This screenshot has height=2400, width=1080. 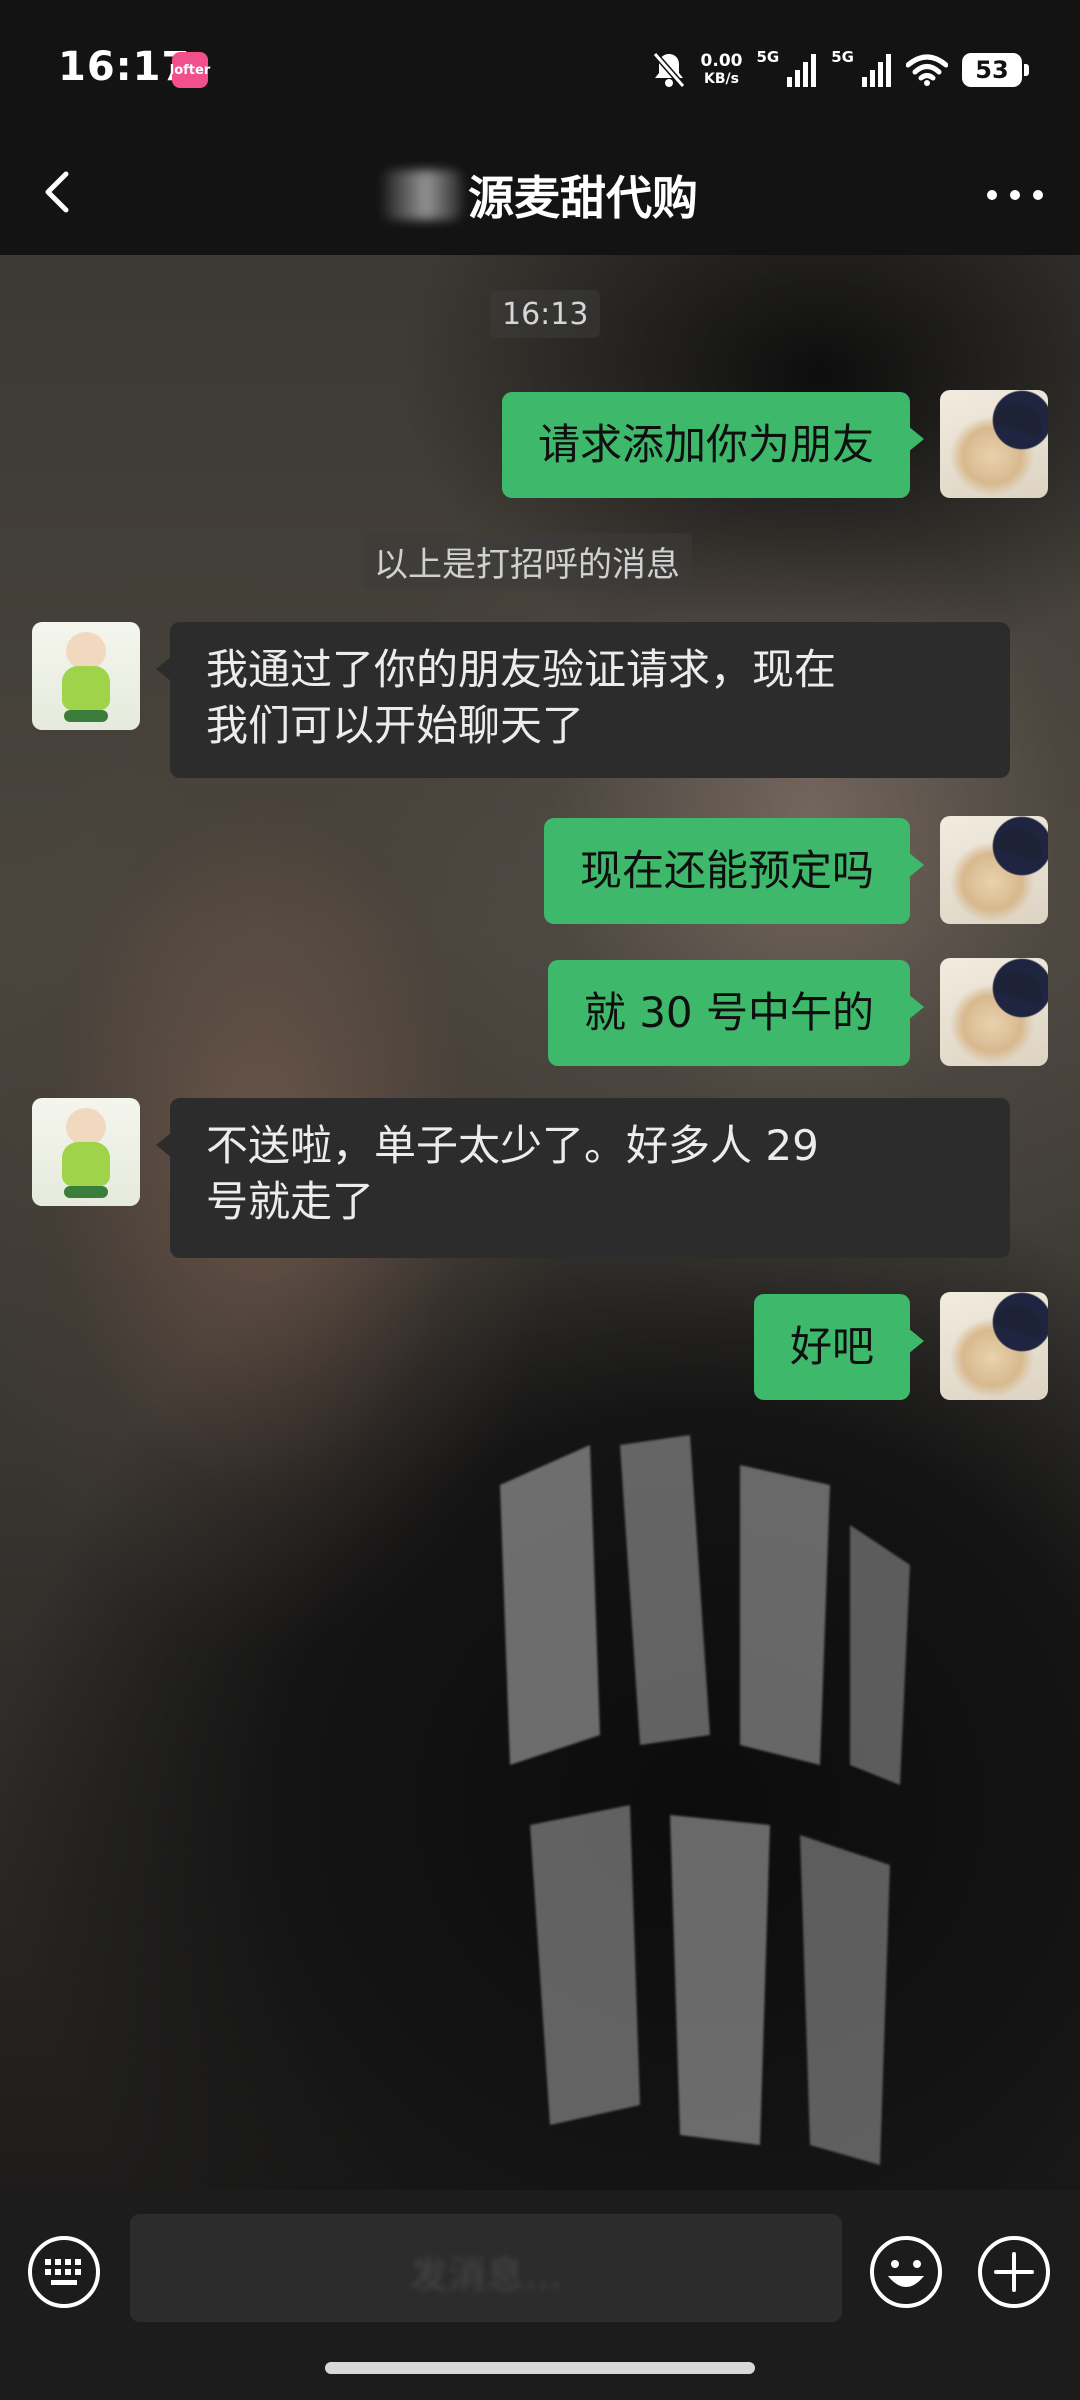 I want to click on message-bubble-received: 我通过了你的朋友验证请求，现在 我们可以开始聊天了, so click(x=583, y=700).